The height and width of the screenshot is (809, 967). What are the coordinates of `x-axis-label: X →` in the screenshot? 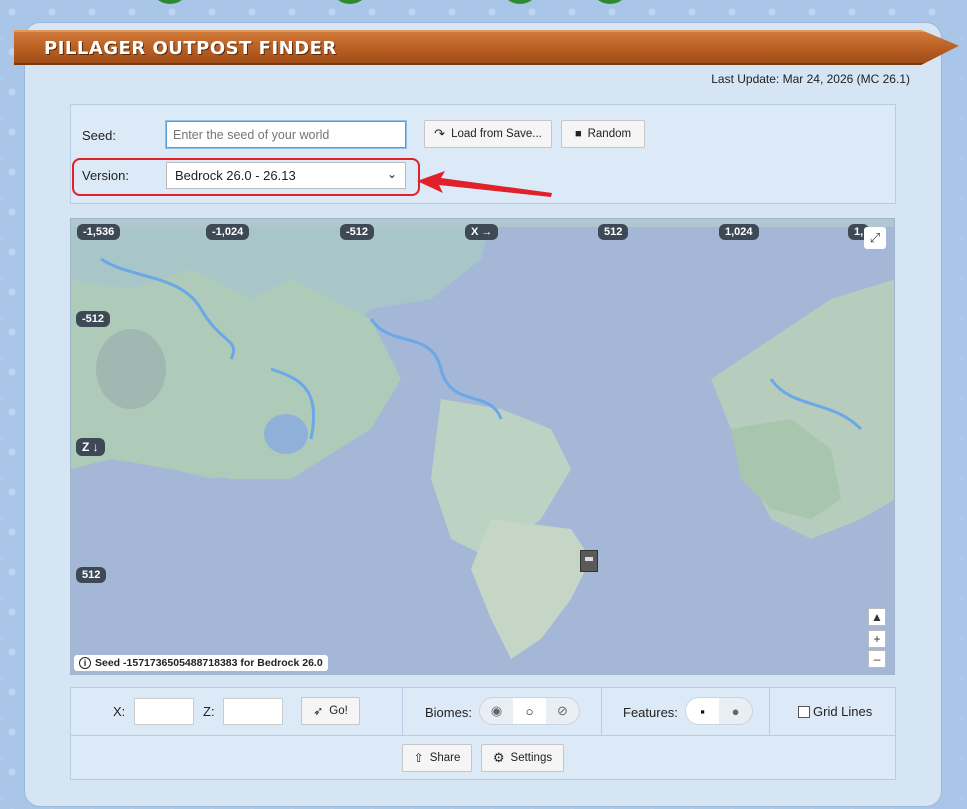 It's located at (482, 232).